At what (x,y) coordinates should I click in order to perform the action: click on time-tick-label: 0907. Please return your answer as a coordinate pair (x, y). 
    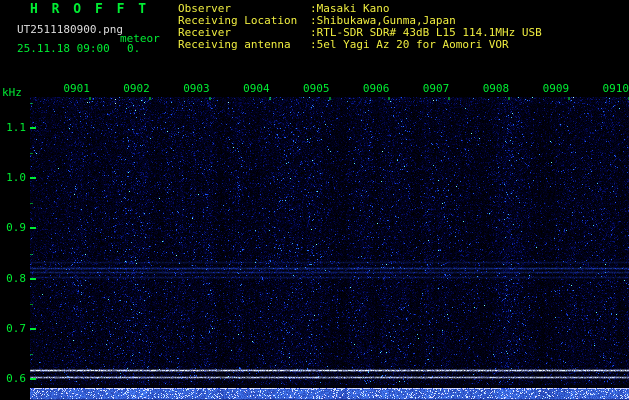
    Looking at the image, I should click on (436, 88).